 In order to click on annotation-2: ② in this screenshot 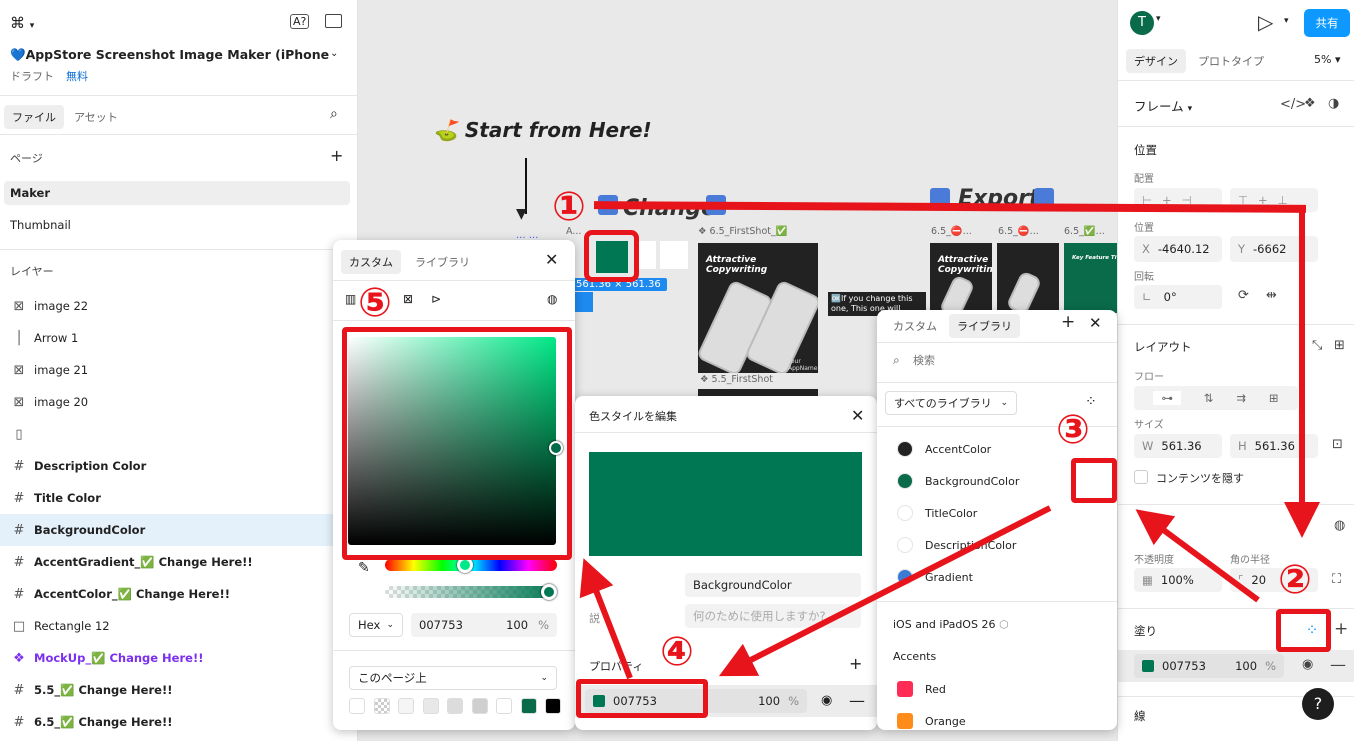, I will do `click(1295, 580)`.